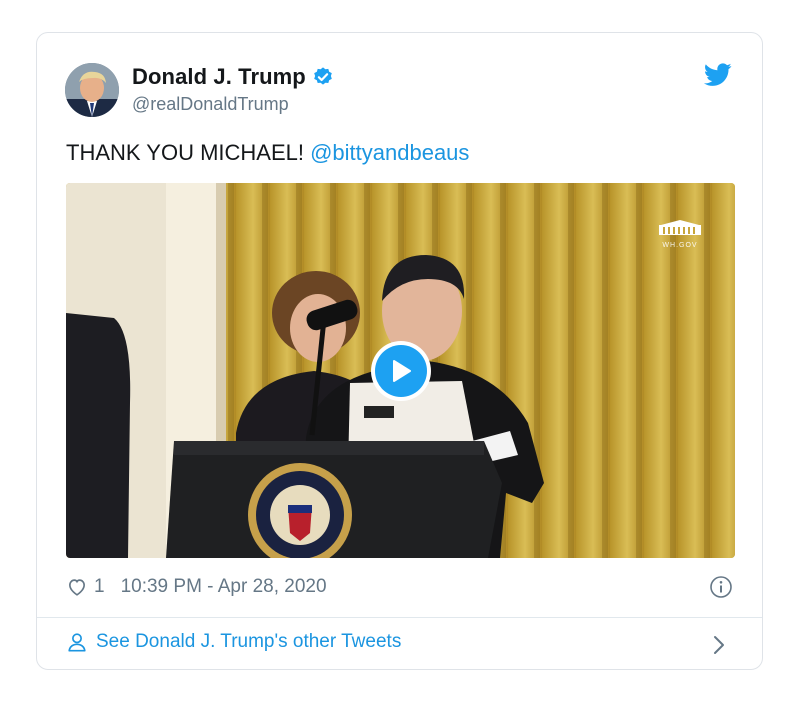  I want to click on tweet-body: THANK YOU MICHAEL!, so click(188, 152).